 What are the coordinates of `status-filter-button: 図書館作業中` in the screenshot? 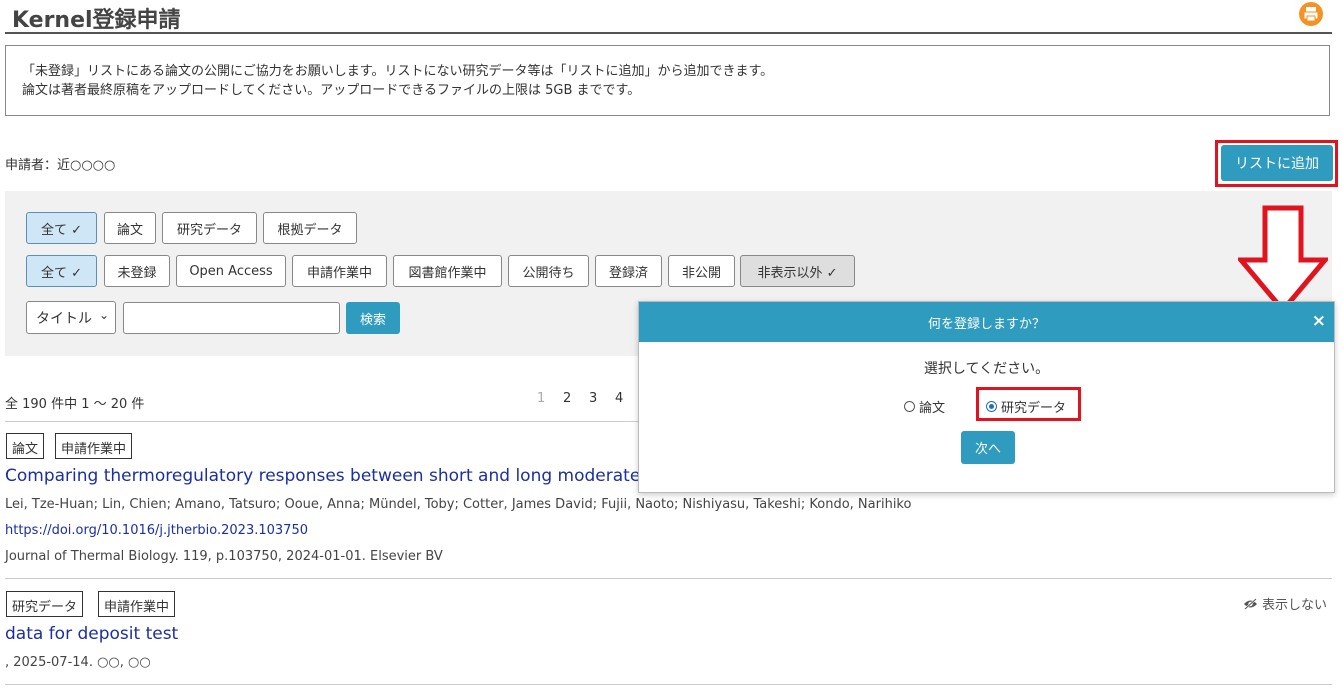 It's located at (447, 271).